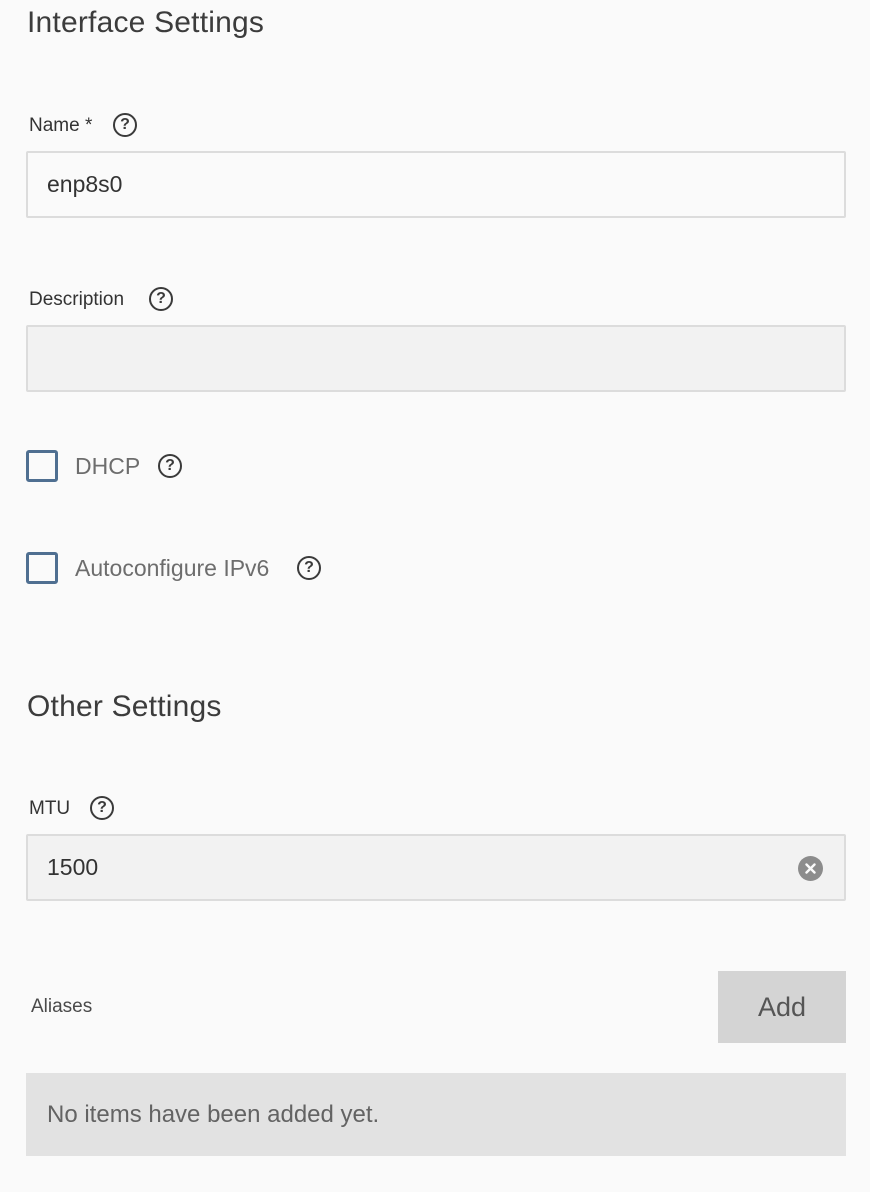  I want to click on other-settings-title: Other Settings, so click(124, 706).